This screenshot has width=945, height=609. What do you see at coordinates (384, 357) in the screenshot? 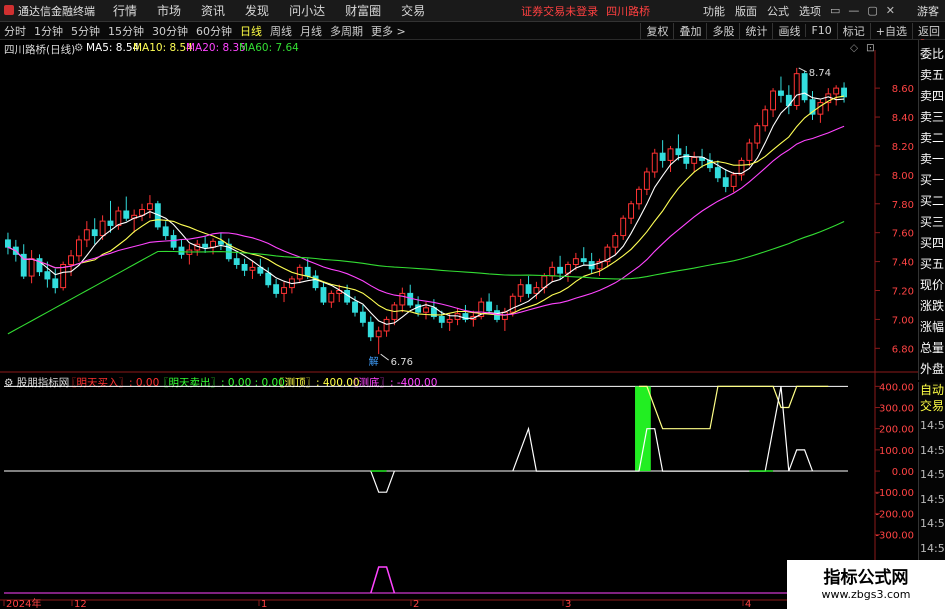
I see `low-pointer` at bounding box center [384, 357].